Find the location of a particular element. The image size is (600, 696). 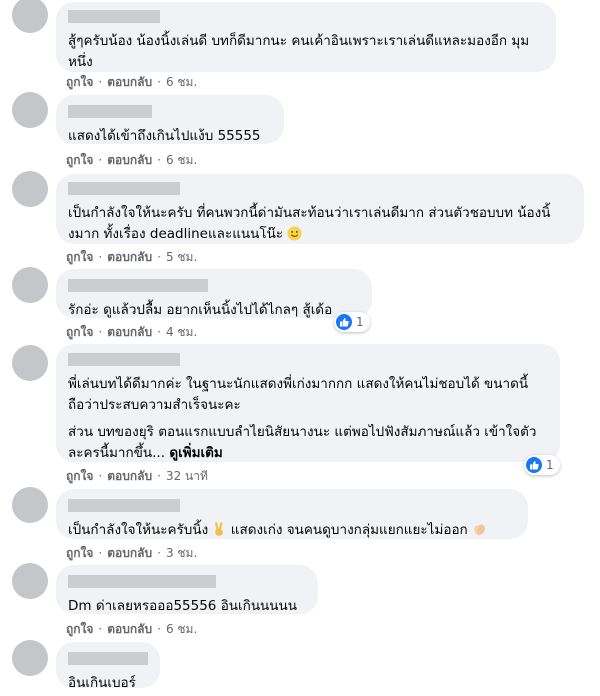

comment-text: Dm ด่าเลยหรอออ55556 อินเกินนนนน is located at coordinates (182, 606).